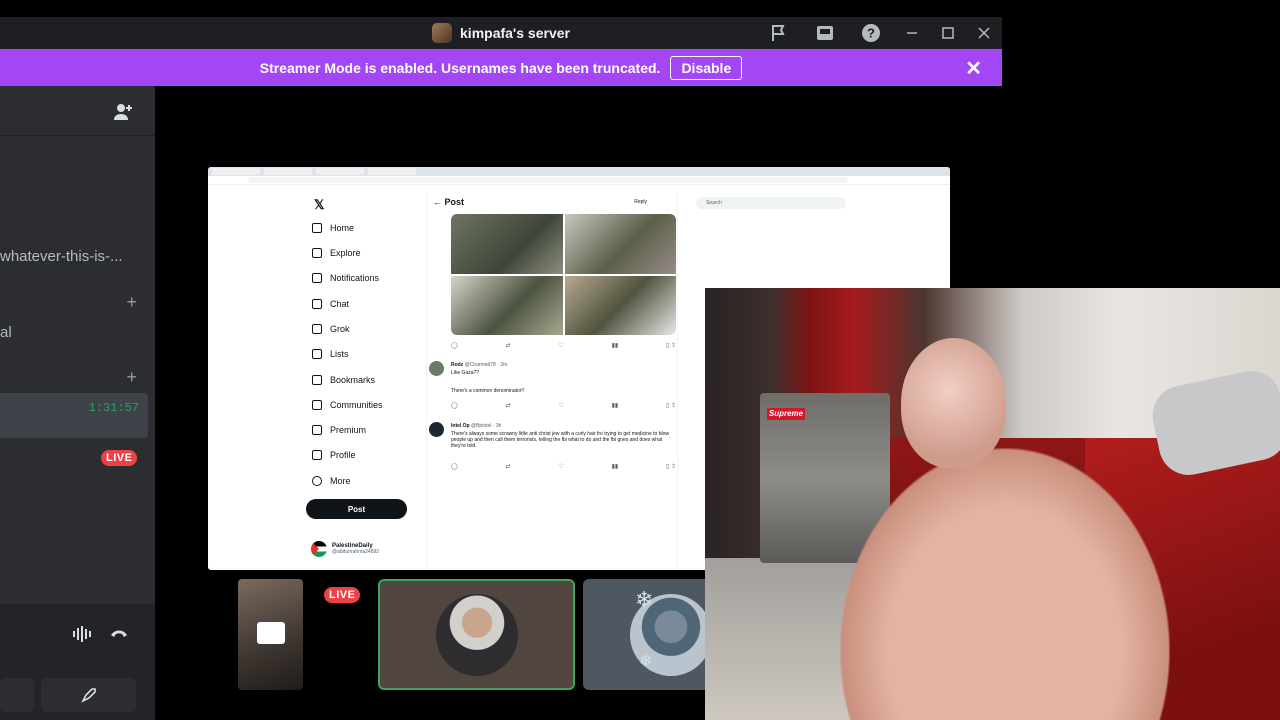  I want to click on tweet-handle: @Charmed78 · 2m, so click(486, 365).